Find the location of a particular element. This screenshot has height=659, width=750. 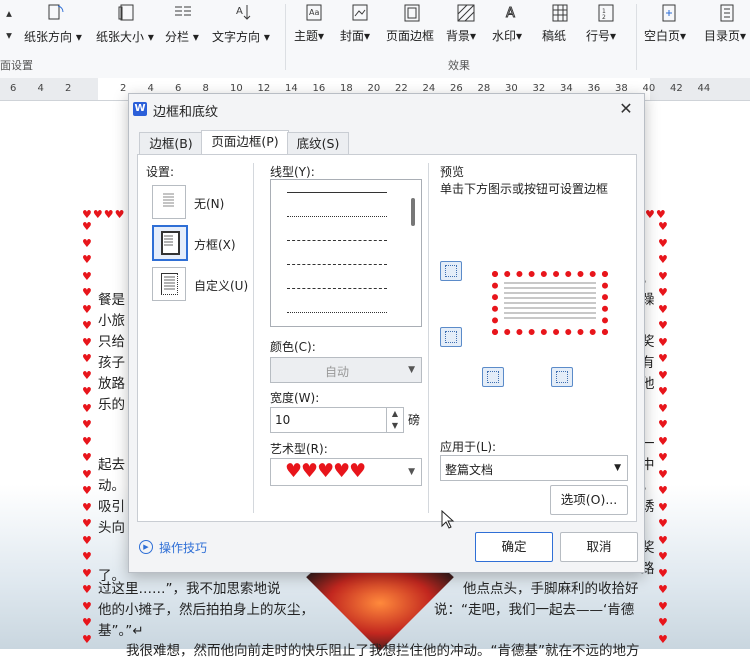

width-stepper: ▲ ▼ is located at coordinates (394, 420).